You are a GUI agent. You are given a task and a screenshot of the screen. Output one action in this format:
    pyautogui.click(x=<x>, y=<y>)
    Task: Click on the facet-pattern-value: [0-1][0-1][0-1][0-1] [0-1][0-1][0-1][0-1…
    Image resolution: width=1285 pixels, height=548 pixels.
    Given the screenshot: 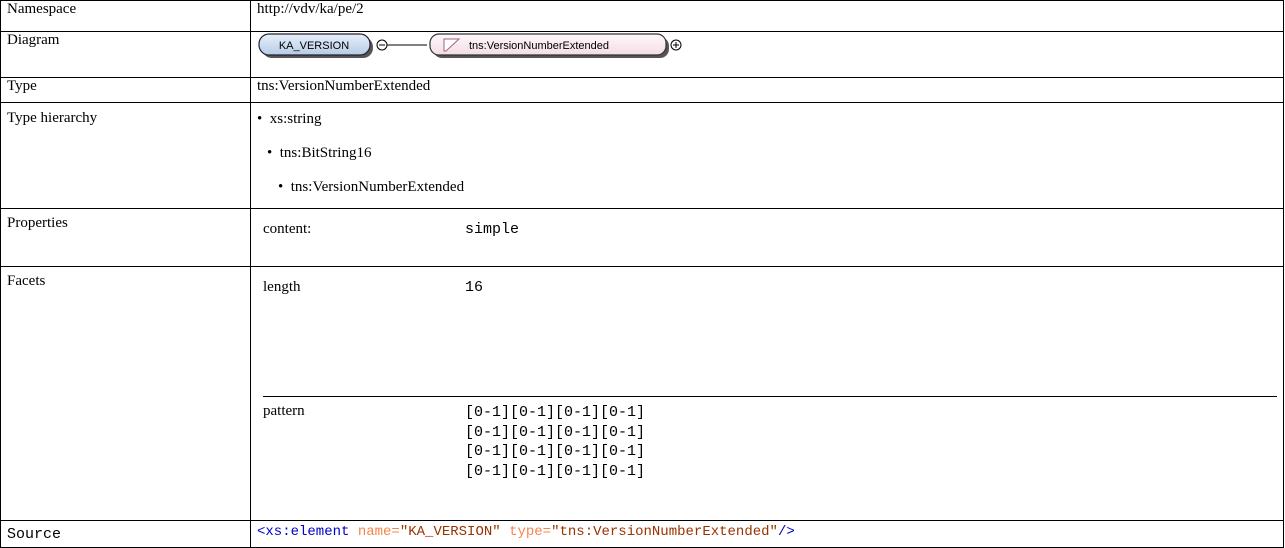 What is the action you would take?
    pyautogui.click(x=871, y=459)
    